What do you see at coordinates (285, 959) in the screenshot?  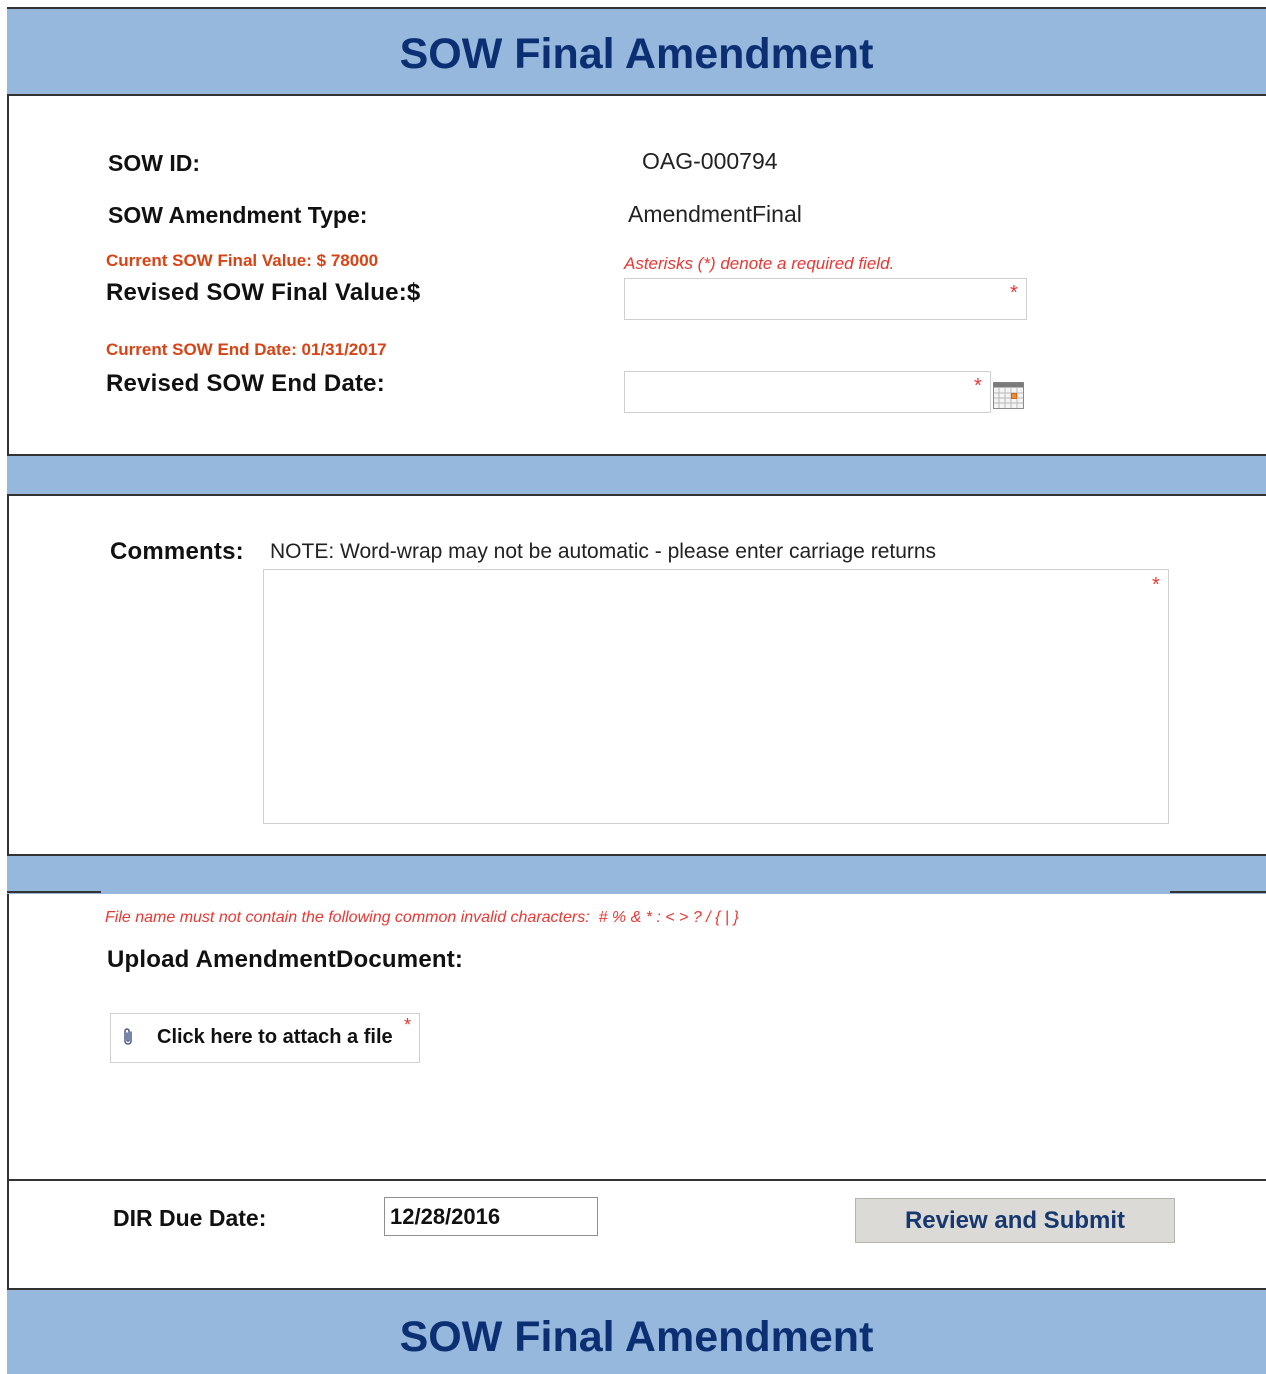 I see `upload-label: Upload AmendmentDocument:` at bounding box center [285, 959].